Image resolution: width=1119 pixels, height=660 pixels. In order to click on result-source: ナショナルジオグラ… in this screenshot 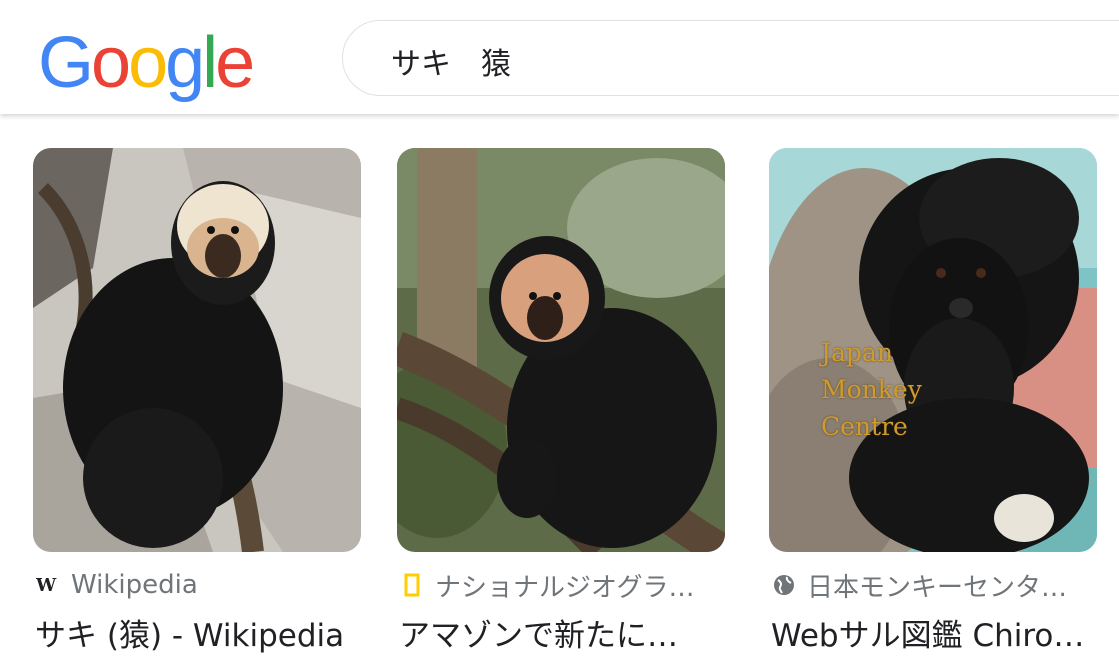, I will do `click(559, 585)`.